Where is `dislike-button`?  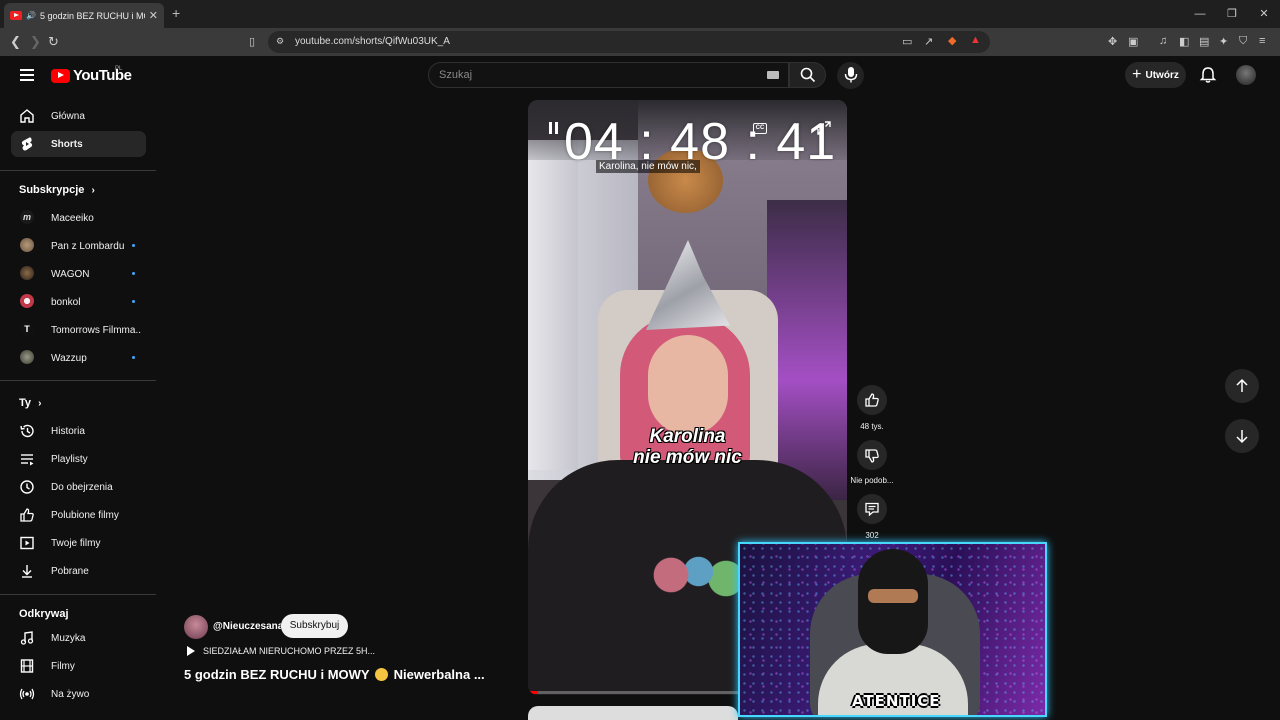 dislike-button is located at coordinates (872, 455).